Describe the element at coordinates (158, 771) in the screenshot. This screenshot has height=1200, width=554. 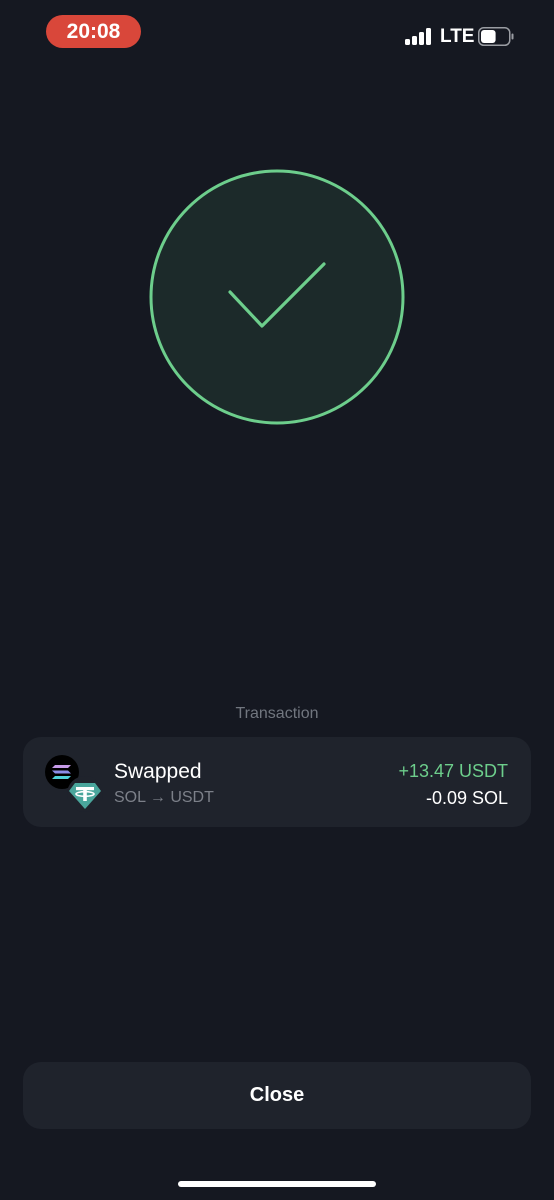
I see `transaction-title: Swapped` at that location.